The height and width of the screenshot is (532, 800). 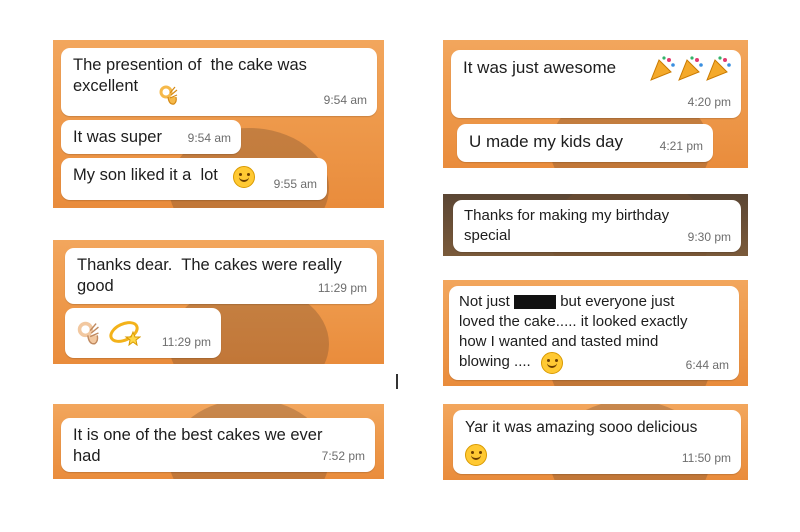 I want to click on message-bubble: My son liked it a lot 9:55 am, so click(x=194, y=179).